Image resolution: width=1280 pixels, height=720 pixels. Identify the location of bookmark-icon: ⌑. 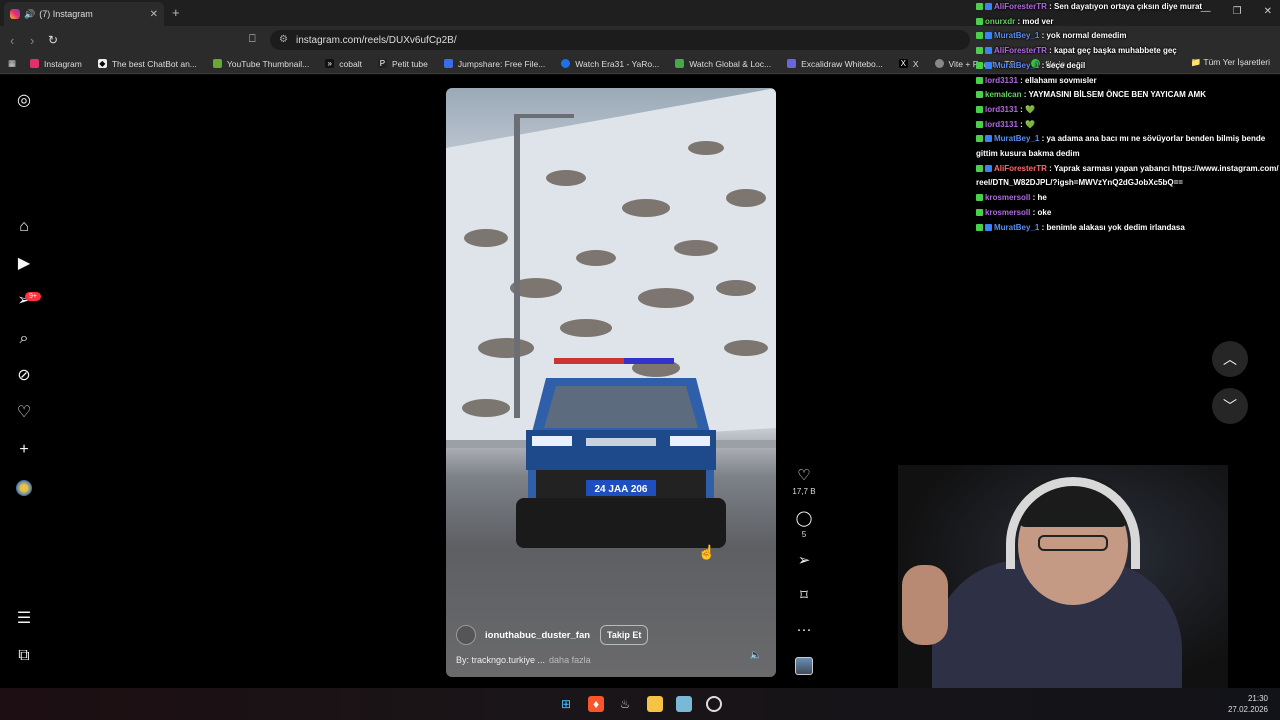
(804, 596).